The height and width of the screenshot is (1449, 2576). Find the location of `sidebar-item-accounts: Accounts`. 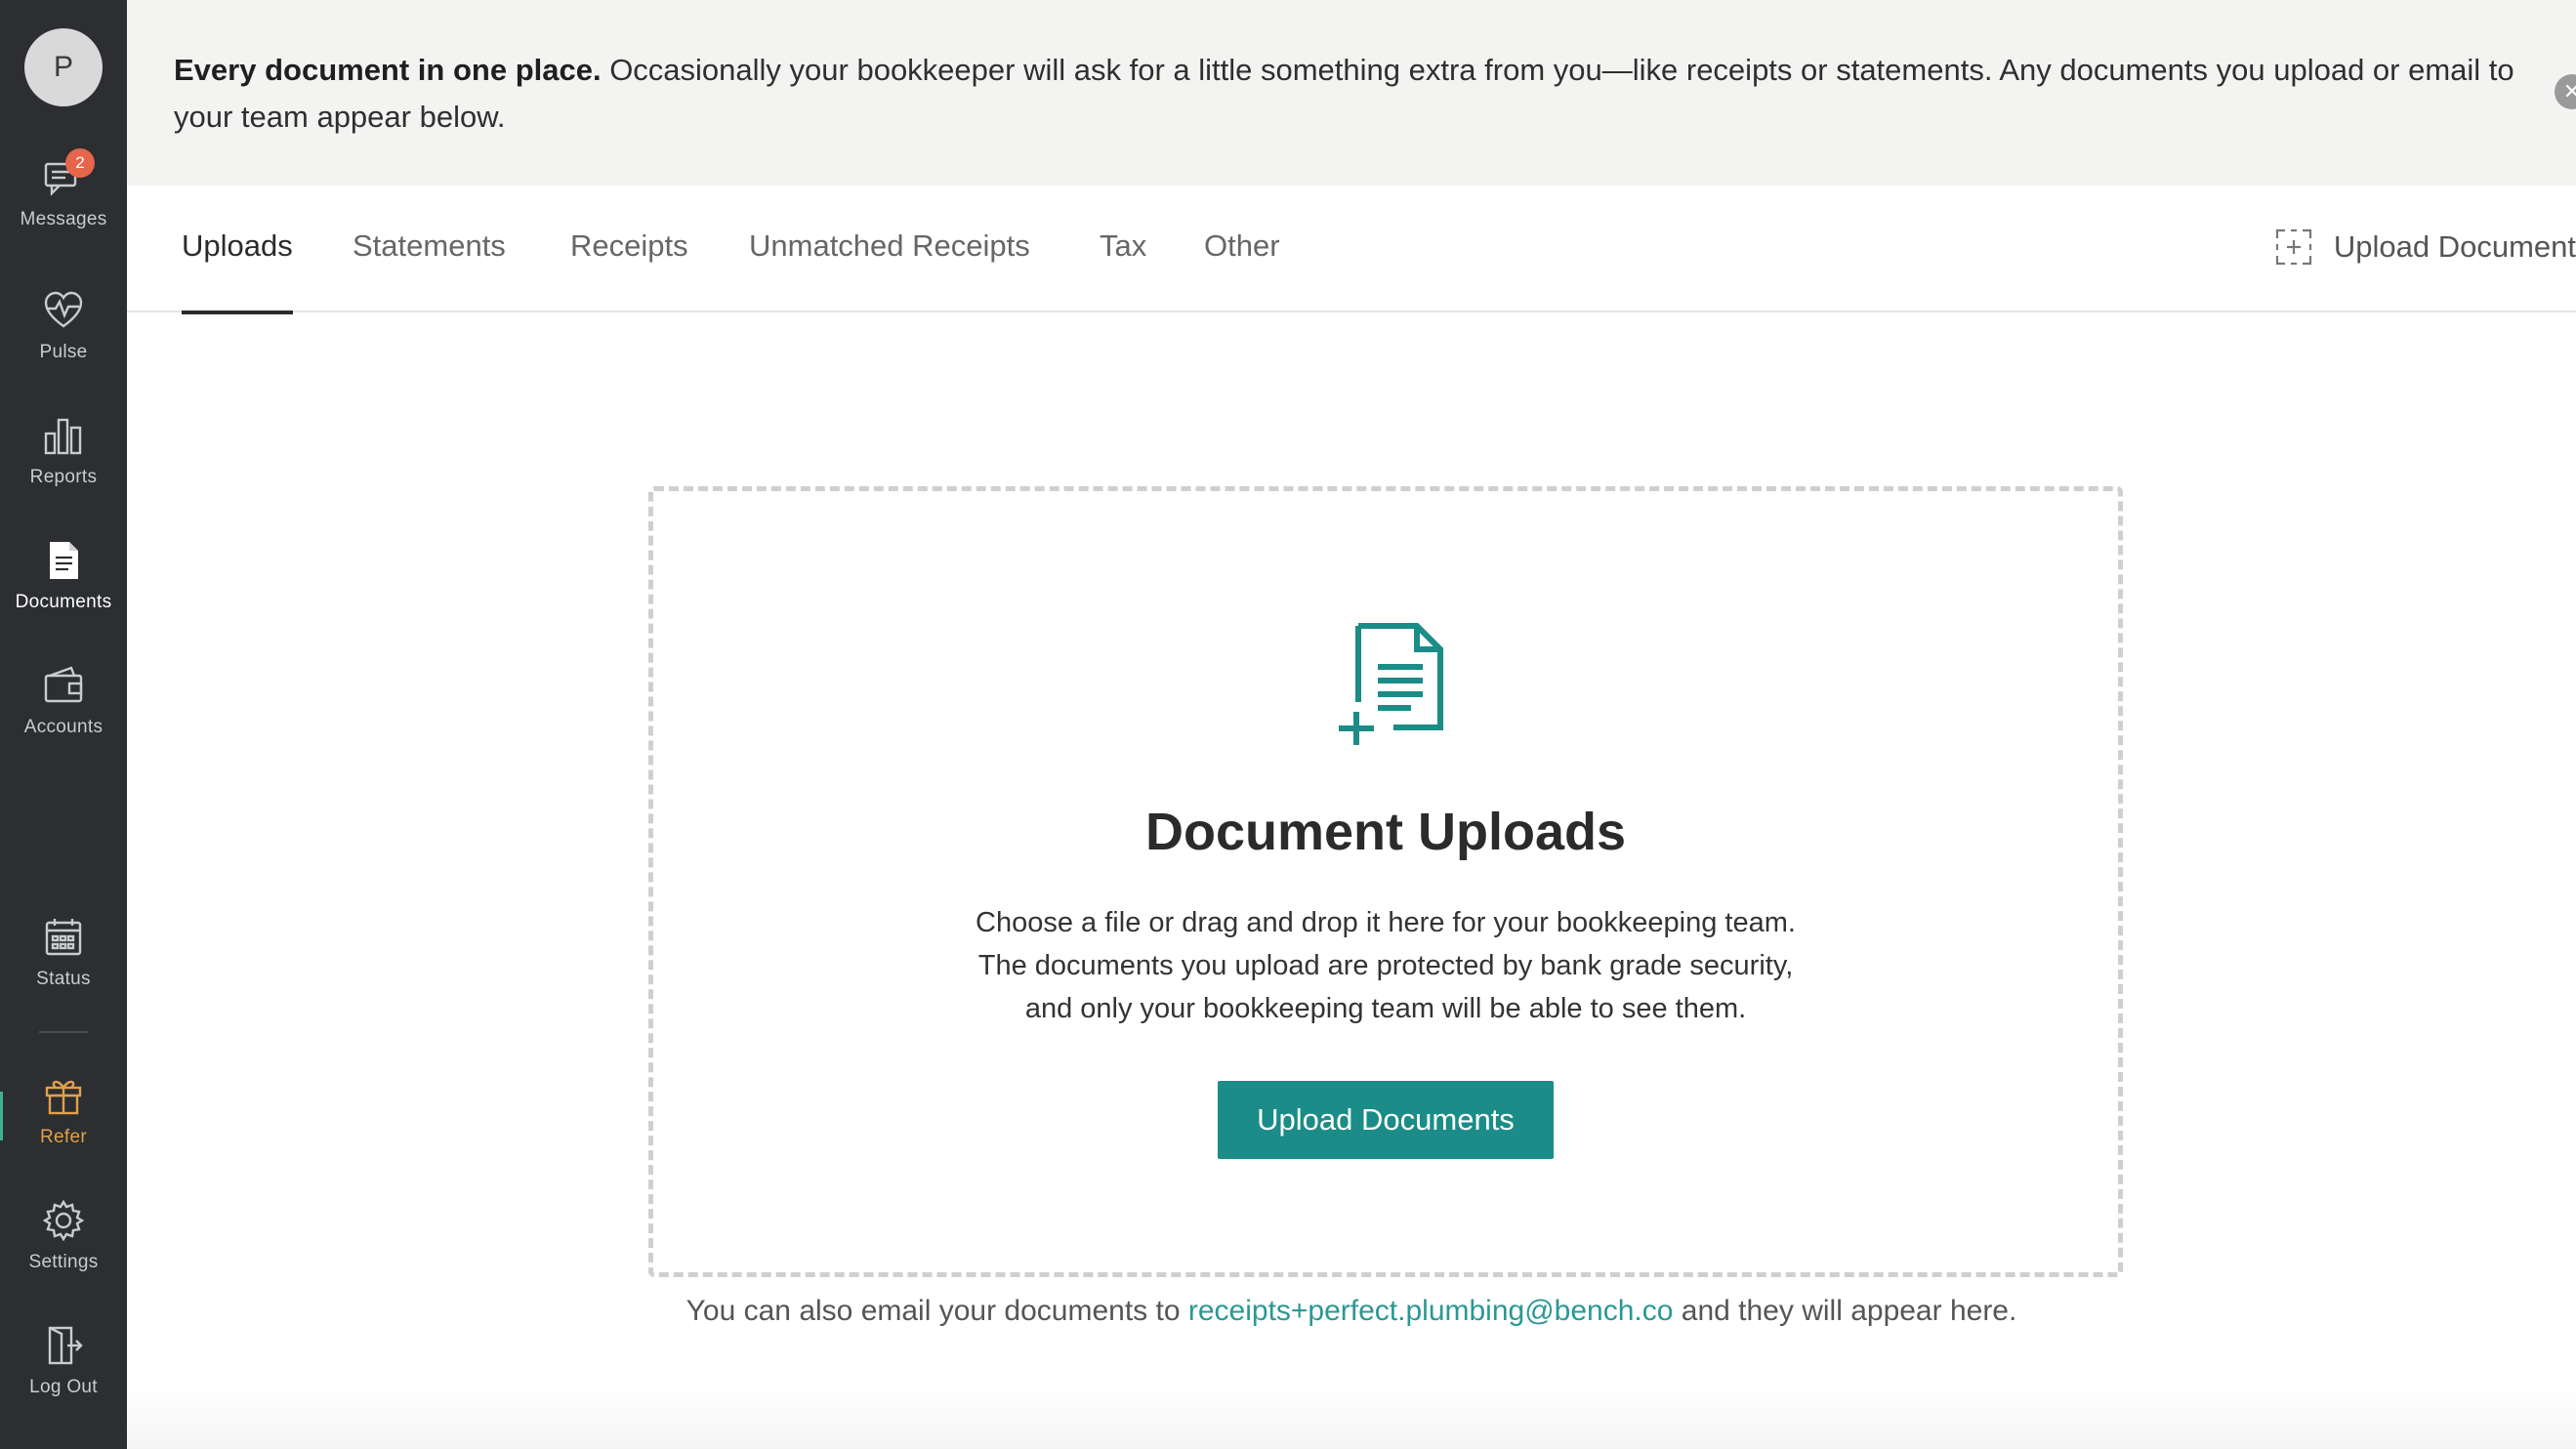

sidebar-item-accounts: Accounts is located at coordinates (63, 717).